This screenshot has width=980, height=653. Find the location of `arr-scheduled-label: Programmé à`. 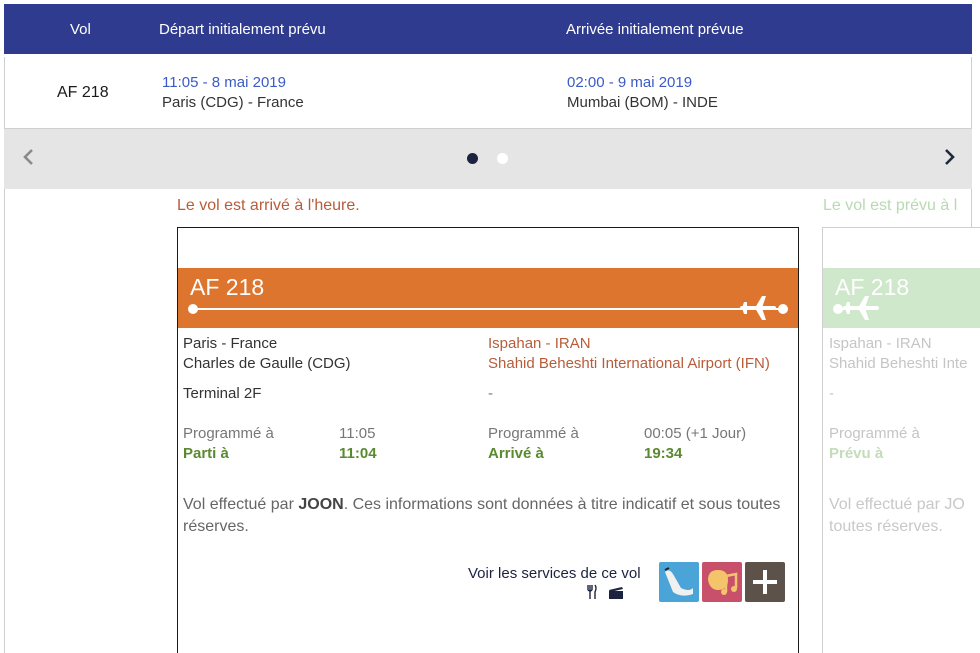

arr-scheduled-label: Programmé à is located at coordinates (533, 433).